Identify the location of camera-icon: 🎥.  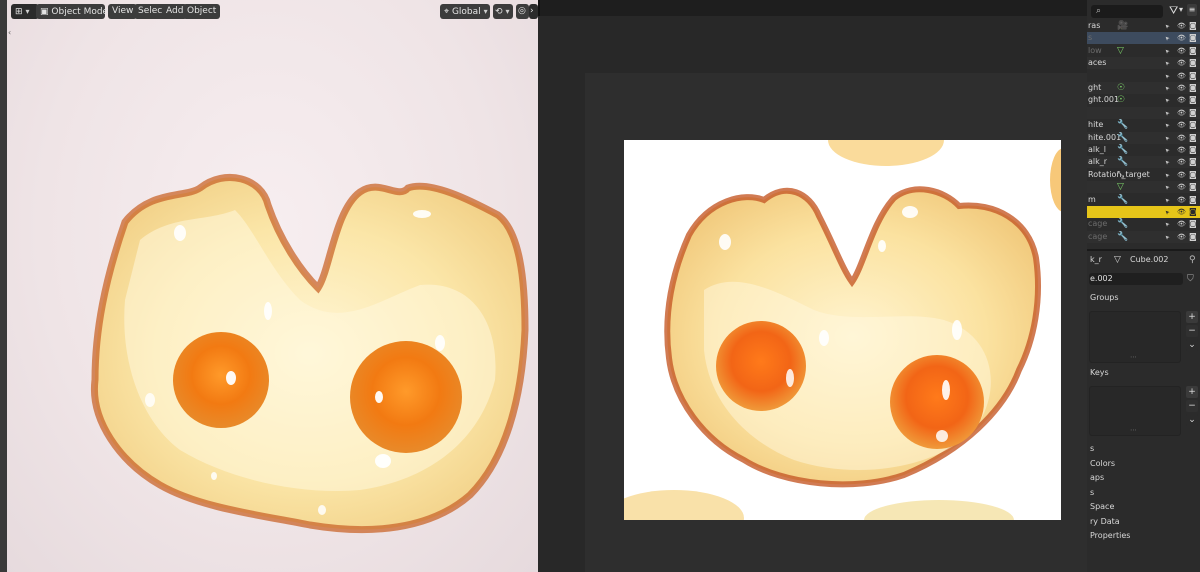
(1122, 26).